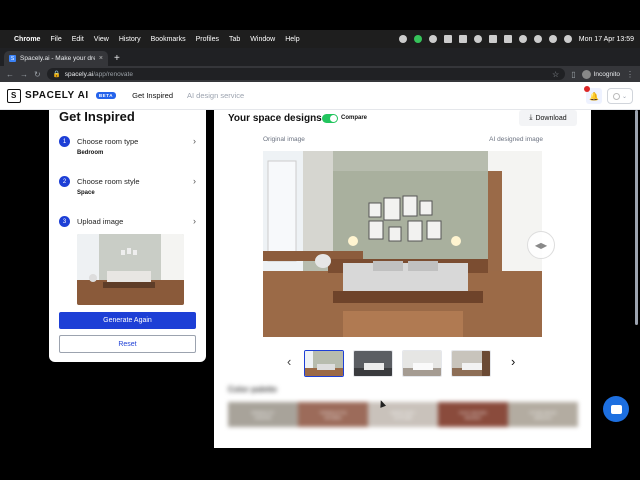  I want to click on menu-view: View, so click(101, 39).